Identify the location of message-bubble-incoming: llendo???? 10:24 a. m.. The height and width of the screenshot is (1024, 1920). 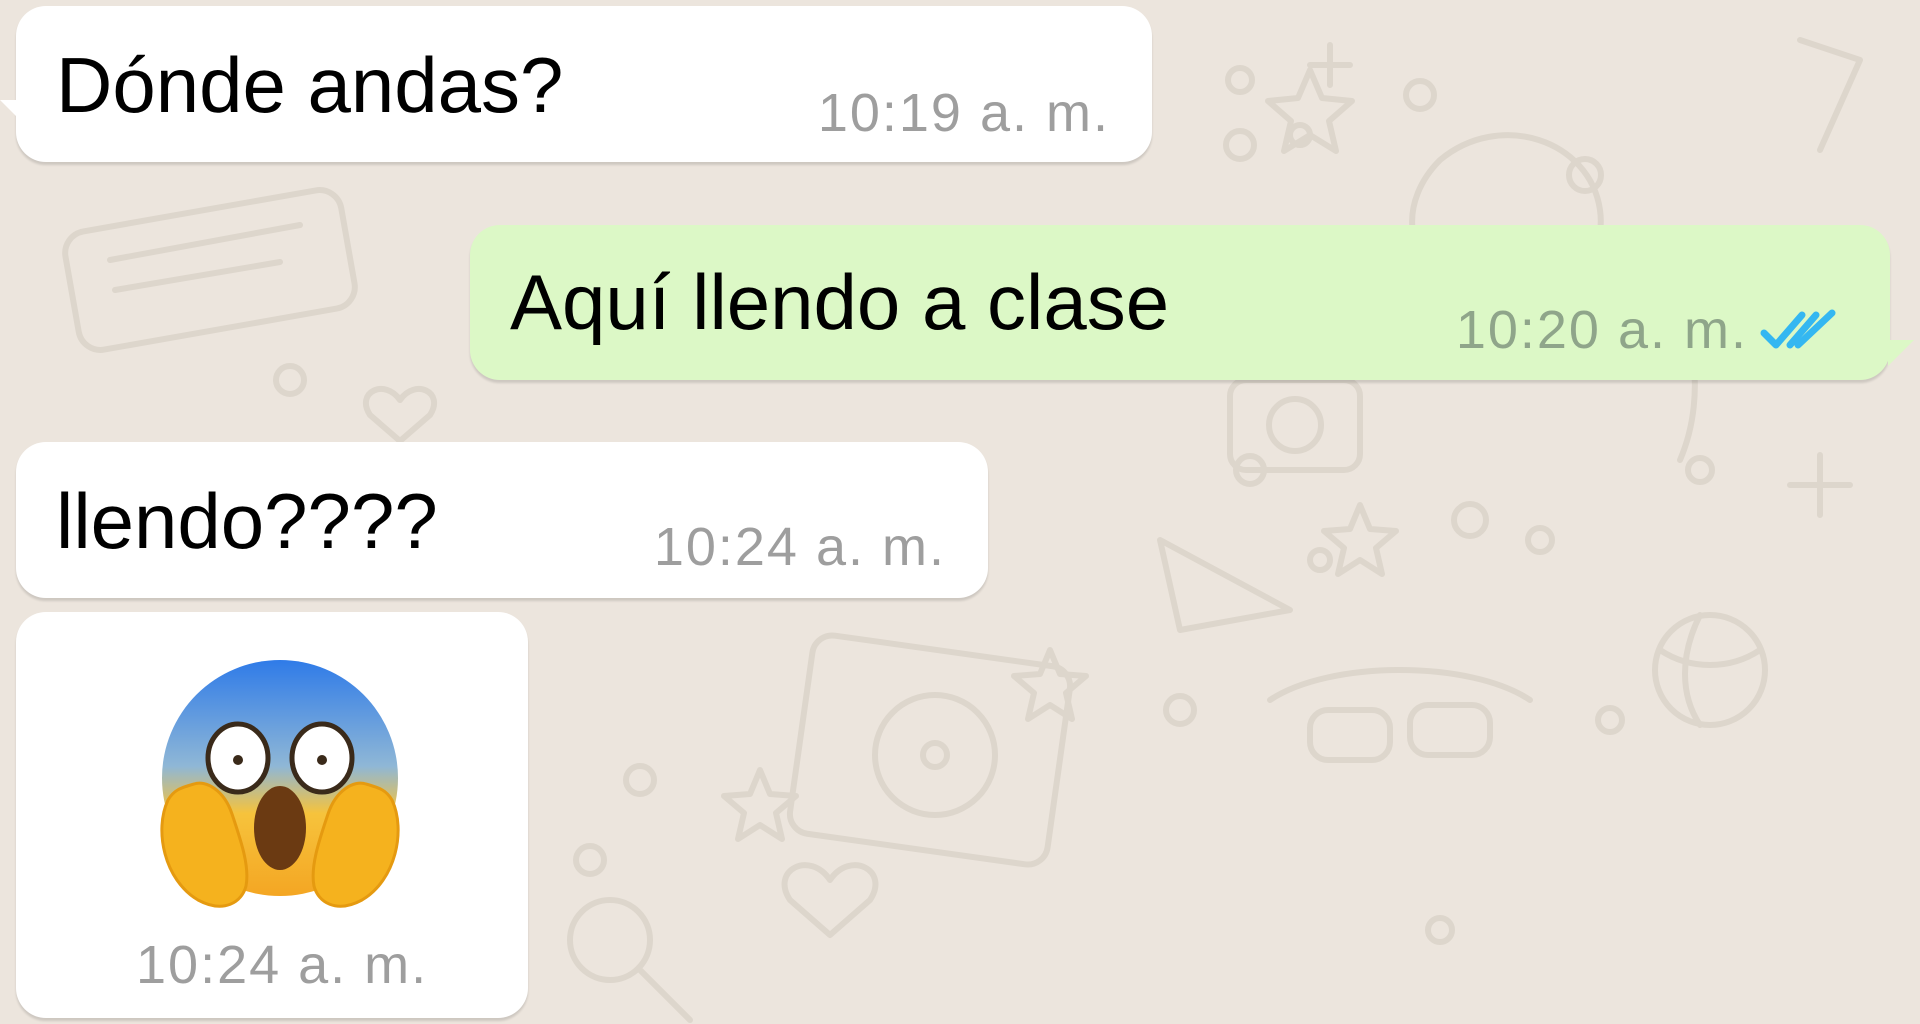
(502, 520).